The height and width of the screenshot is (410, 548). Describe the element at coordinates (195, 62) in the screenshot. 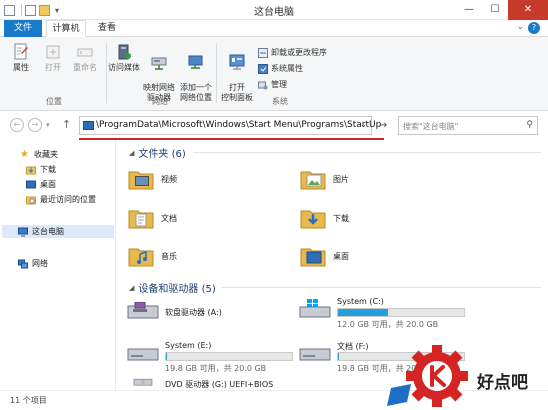

I see `network-location-icon` at that location.